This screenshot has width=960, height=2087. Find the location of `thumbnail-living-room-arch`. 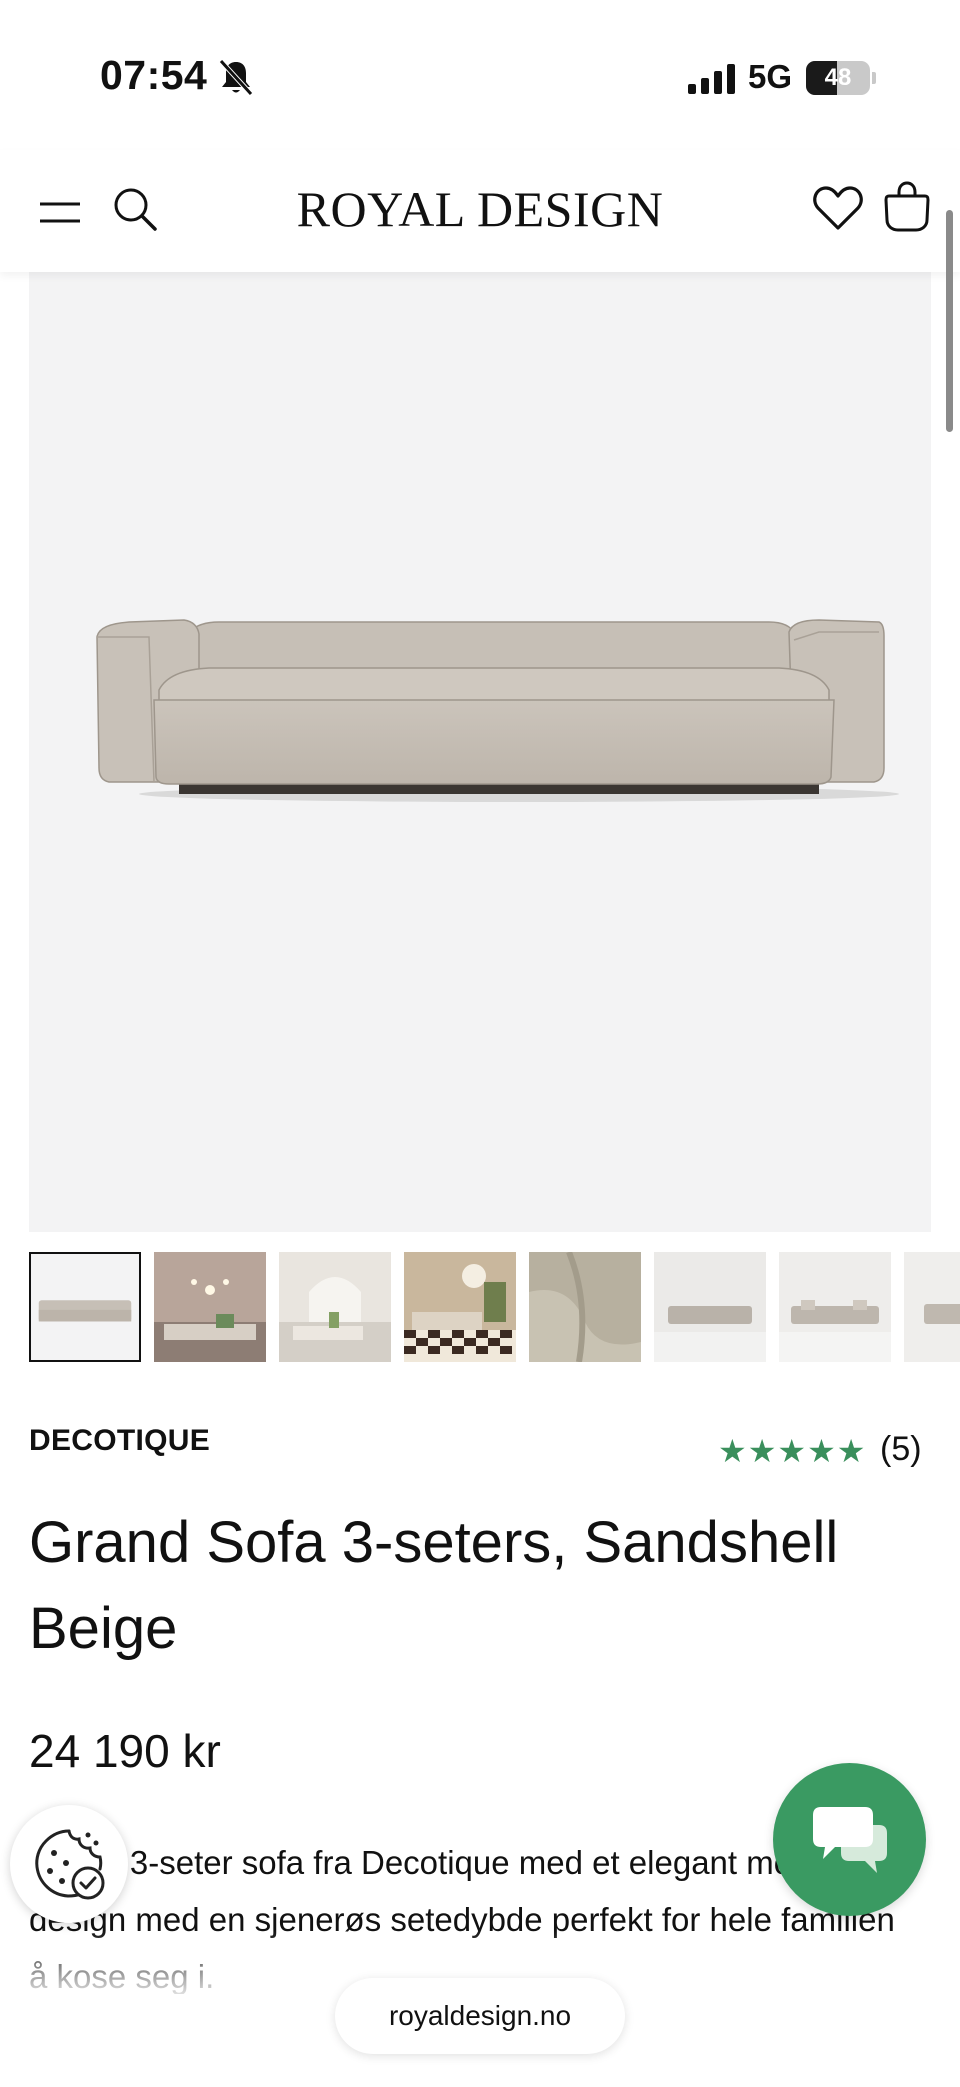

thumbnail-living-room-arch is located at coordinates (335, 1307).